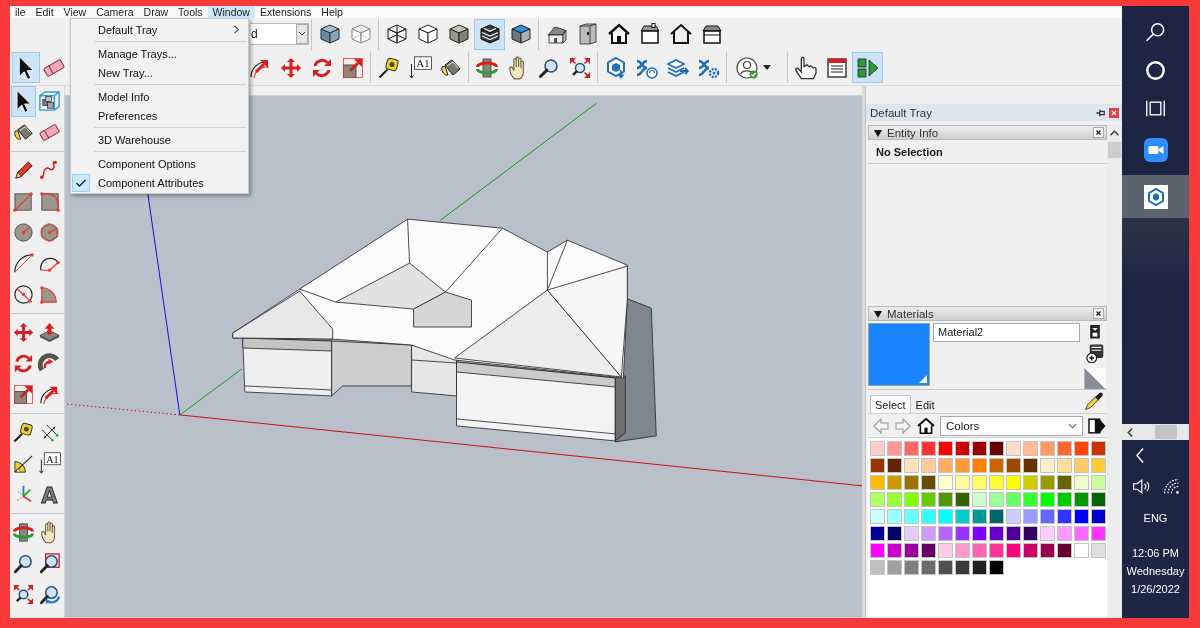  What do you see at coordinates (20, 12) in the screenshot?
I see `menu-bar-item: ile` at bounding box center [20, 12].